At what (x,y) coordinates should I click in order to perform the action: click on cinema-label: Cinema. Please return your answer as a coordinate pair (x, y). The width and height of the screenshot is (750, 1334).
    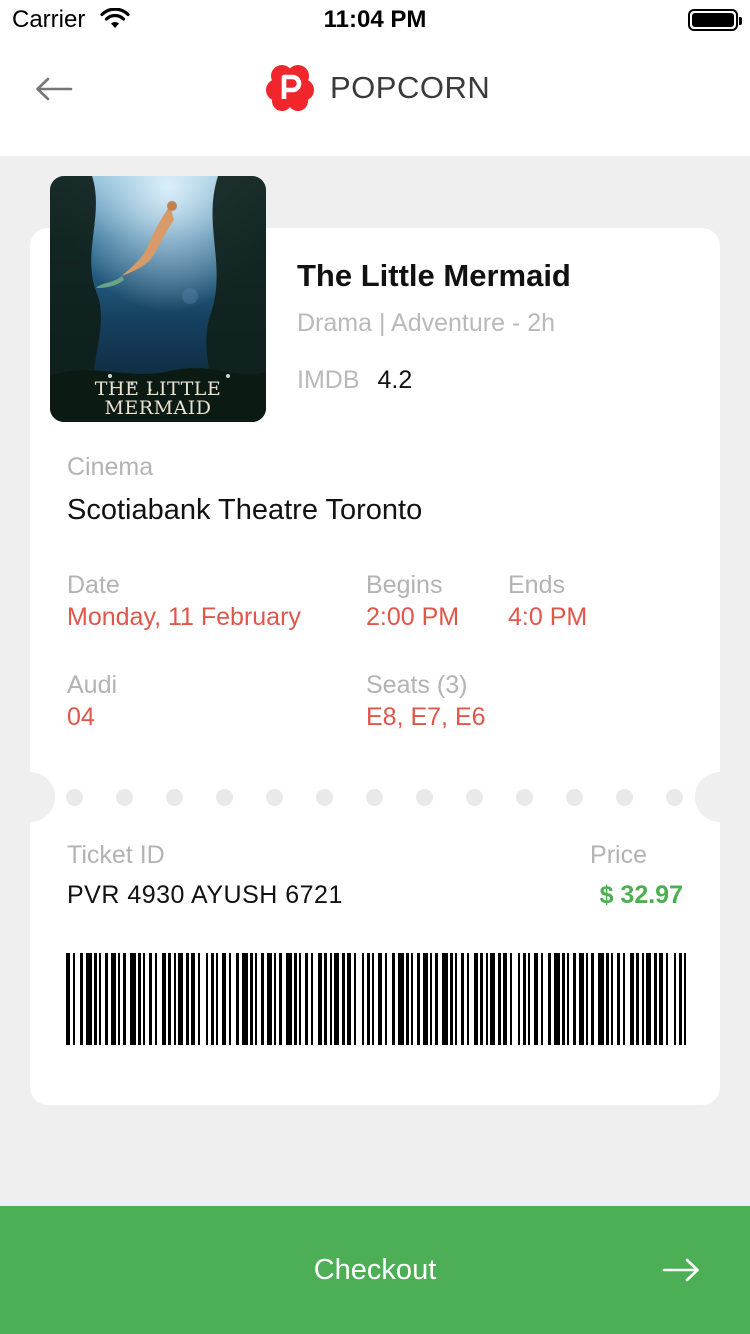
    Looking at the image, I should click on (110, 467).